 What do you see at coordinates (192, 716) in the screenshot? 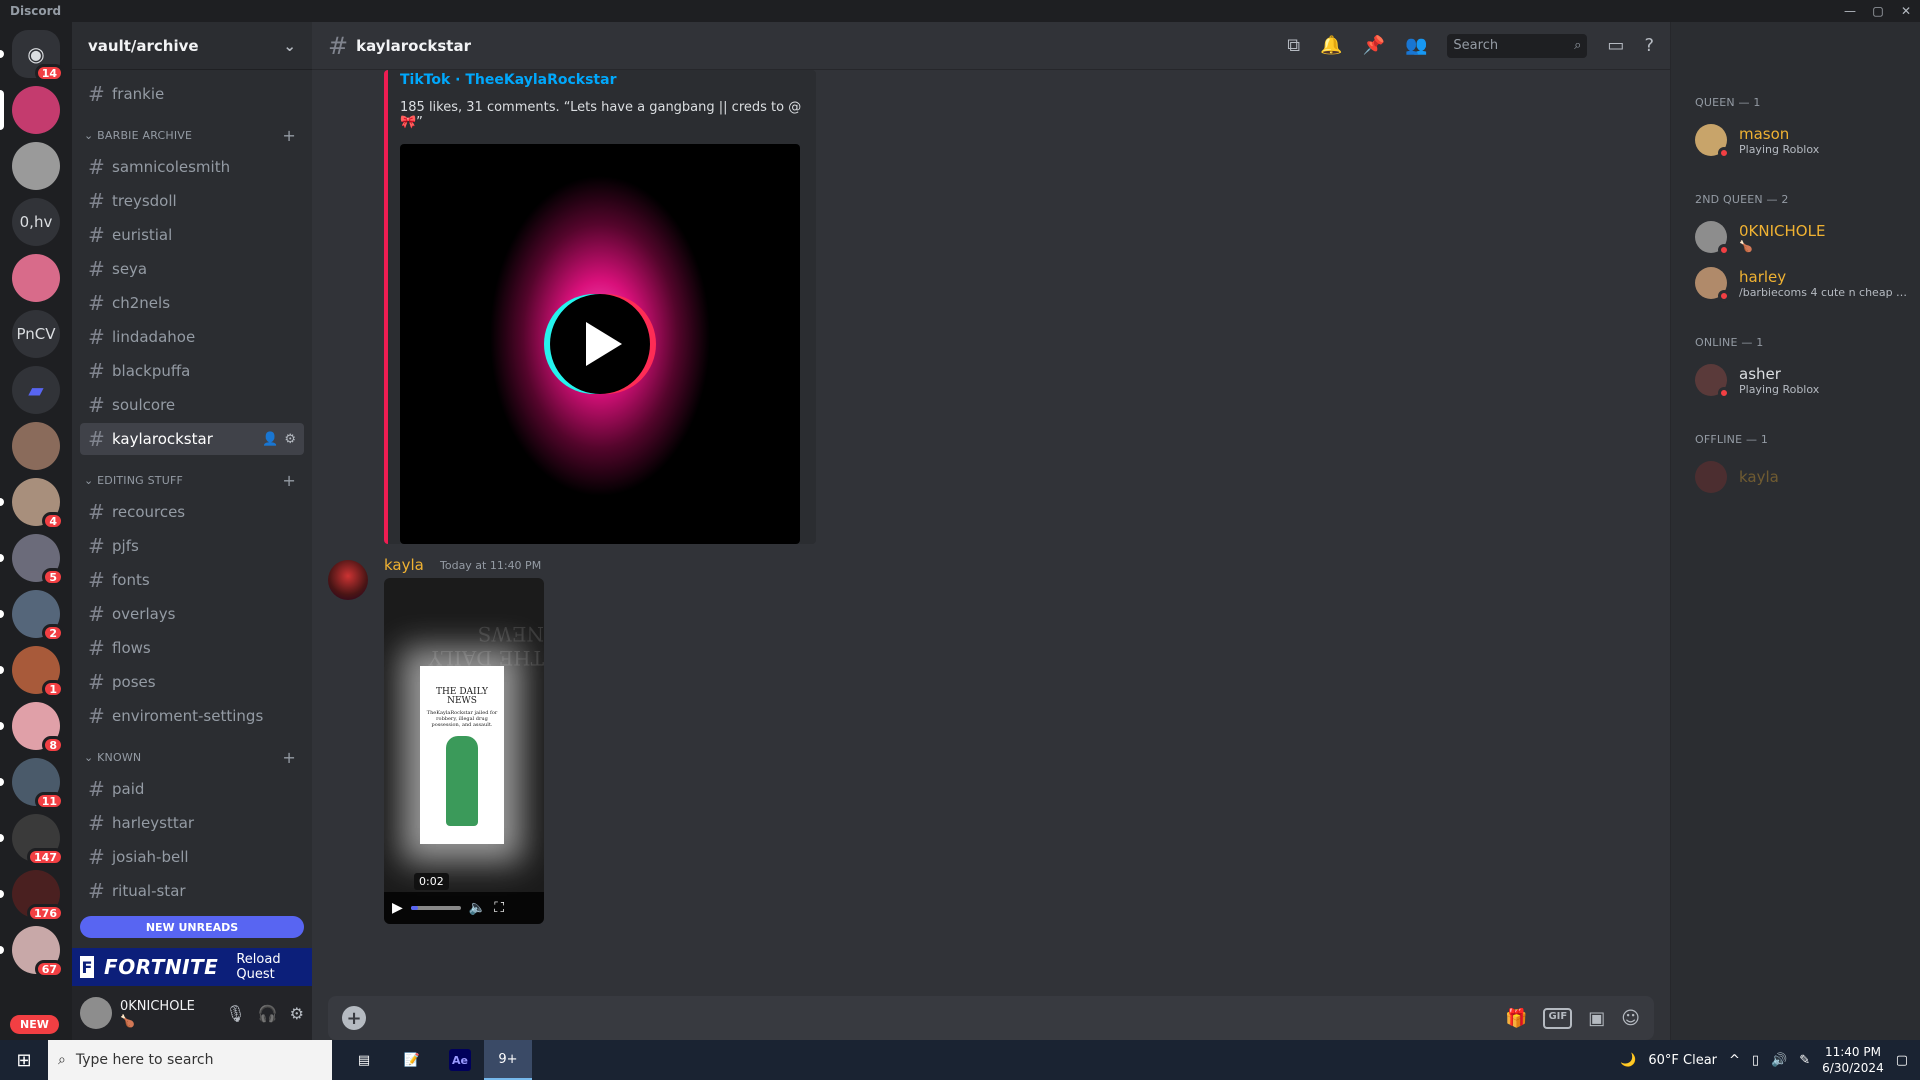
I see `channel-item: # enviroment-settings` at bounding box center [192, 716].